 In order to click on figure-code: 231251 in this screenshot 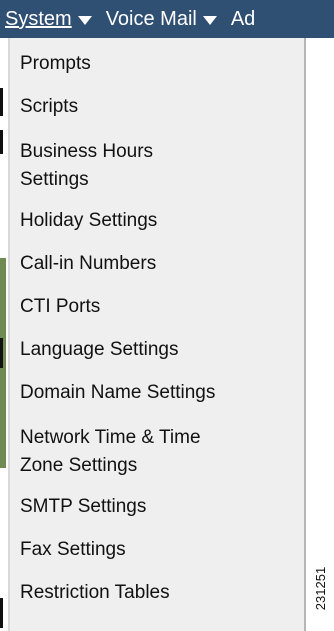, I will do `click(321, 588)`.